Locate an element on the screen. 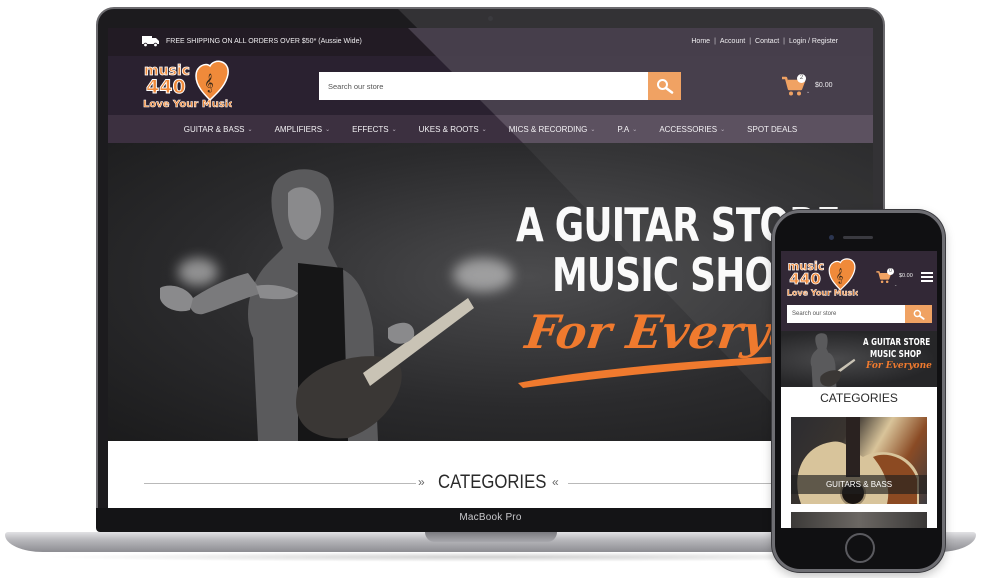  nav-label: GUITAR & BASS is located at coordinates (214, 129).